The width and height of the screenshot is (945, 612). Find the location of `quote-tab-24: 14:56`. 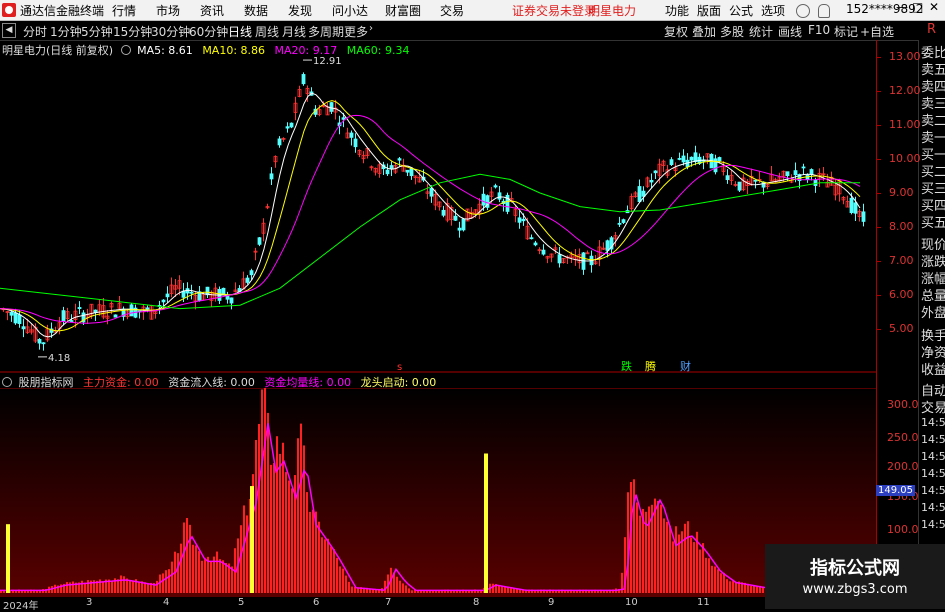

quote-tab-24: 14:56 is located at coordinates (933, 456).